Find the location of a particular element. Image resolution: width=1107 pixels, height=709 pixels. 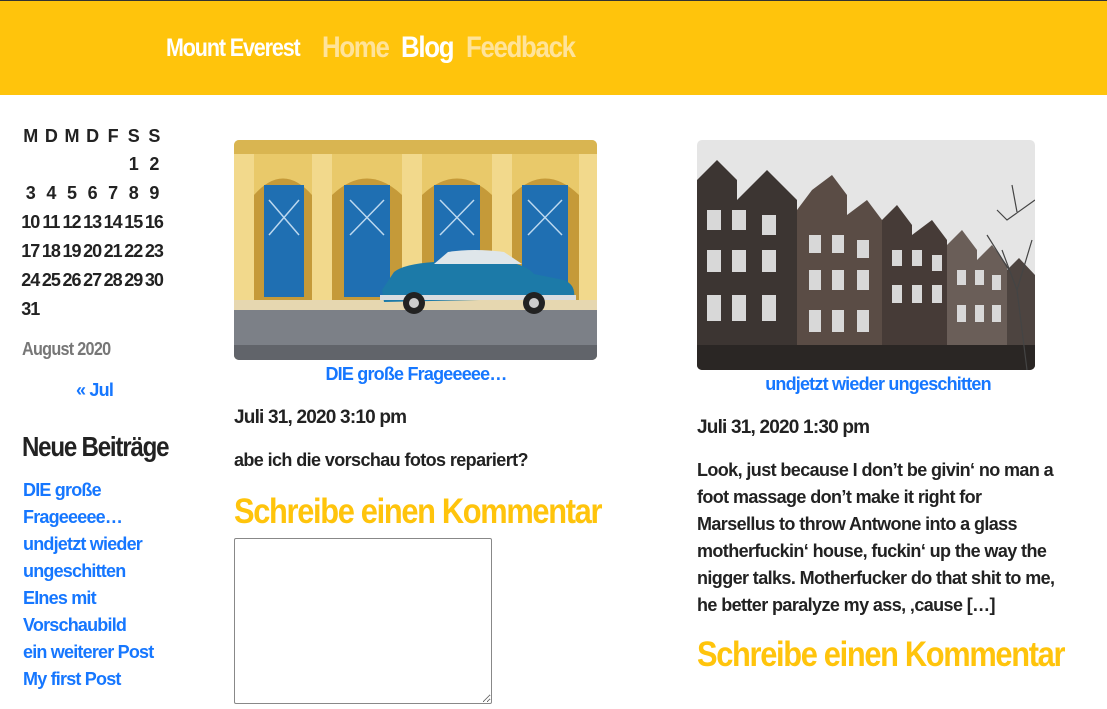

recent-post-link: My first Post is located at coordinates (98, 679).